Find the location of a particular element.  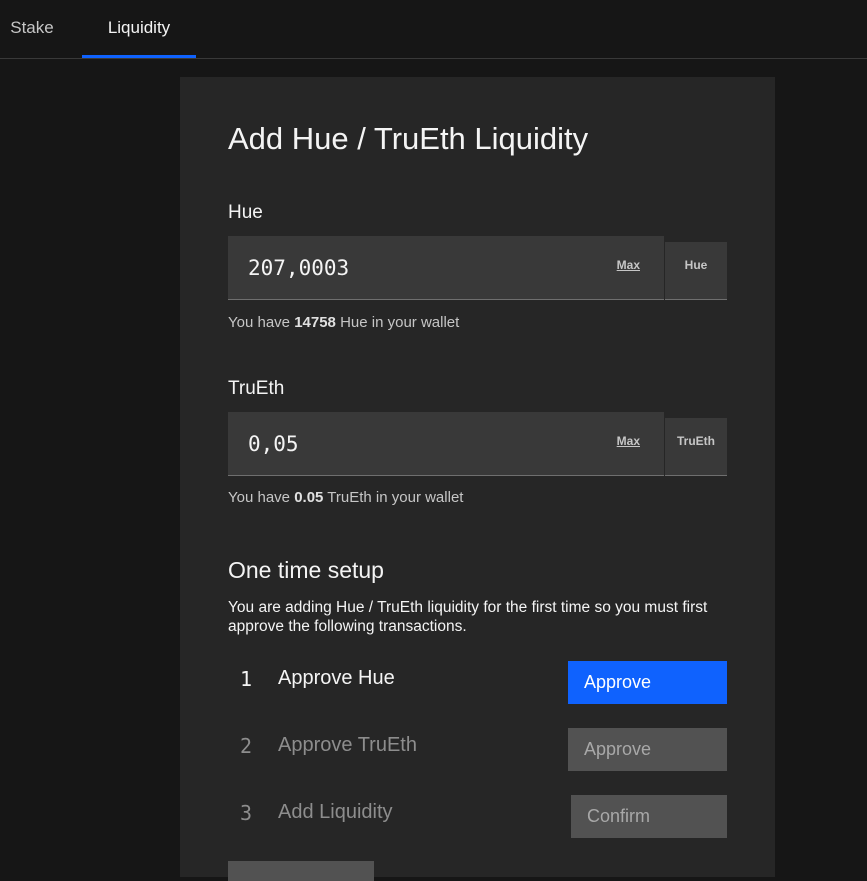

trueth-input-box: Max is located at coordinates (446, 444).